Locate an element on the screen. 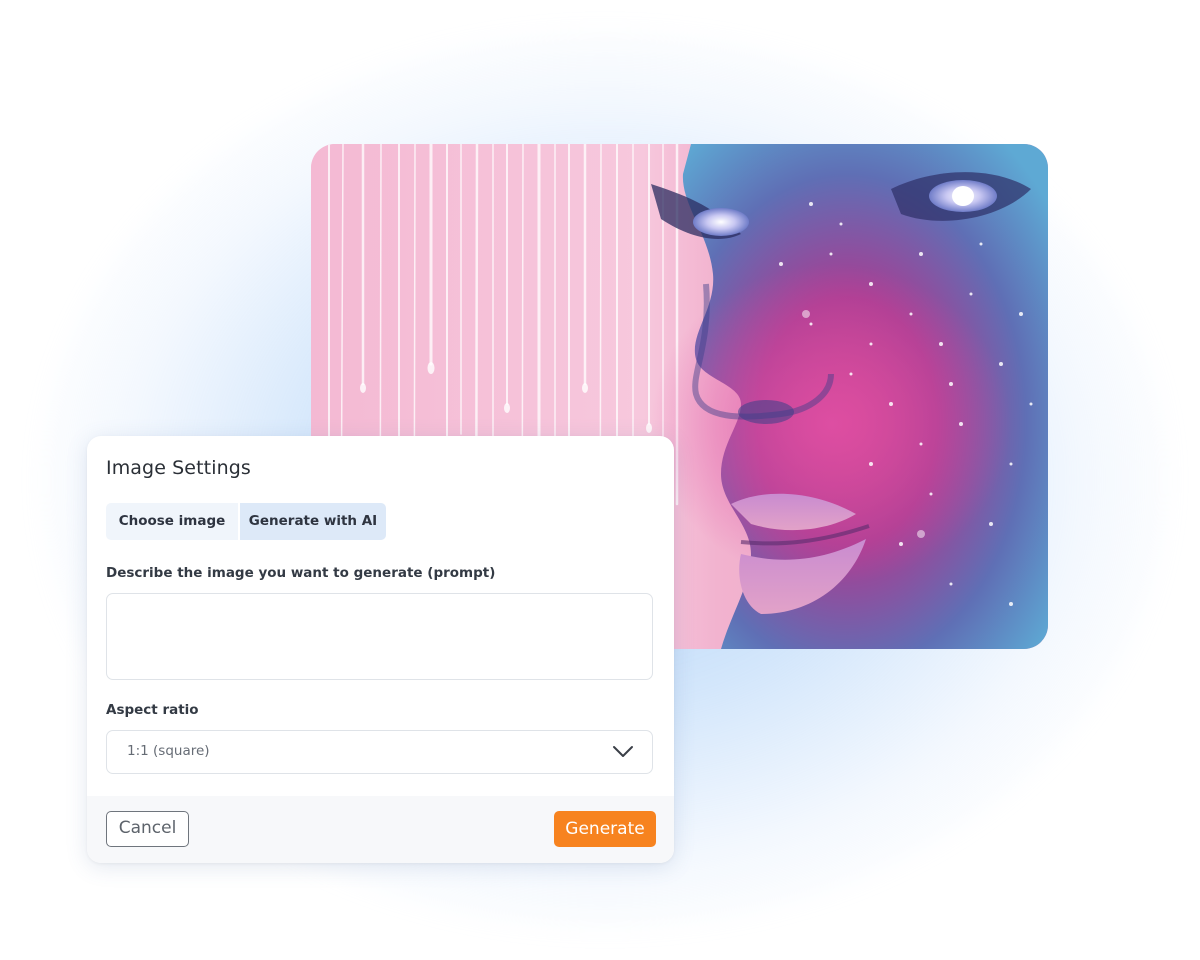 Image resolution: width=1200 pixels, height=960 pixels. dialog-footer: Cancel Generate is located at coordinates (380, 829).